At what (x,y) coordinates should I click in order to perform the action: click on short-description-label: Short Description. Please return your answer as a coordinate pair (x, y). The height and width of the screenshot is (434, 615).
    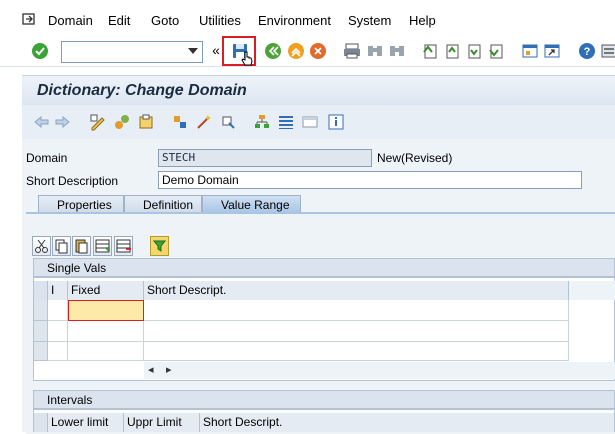
    Looking at the image, I should click on (72, 181).